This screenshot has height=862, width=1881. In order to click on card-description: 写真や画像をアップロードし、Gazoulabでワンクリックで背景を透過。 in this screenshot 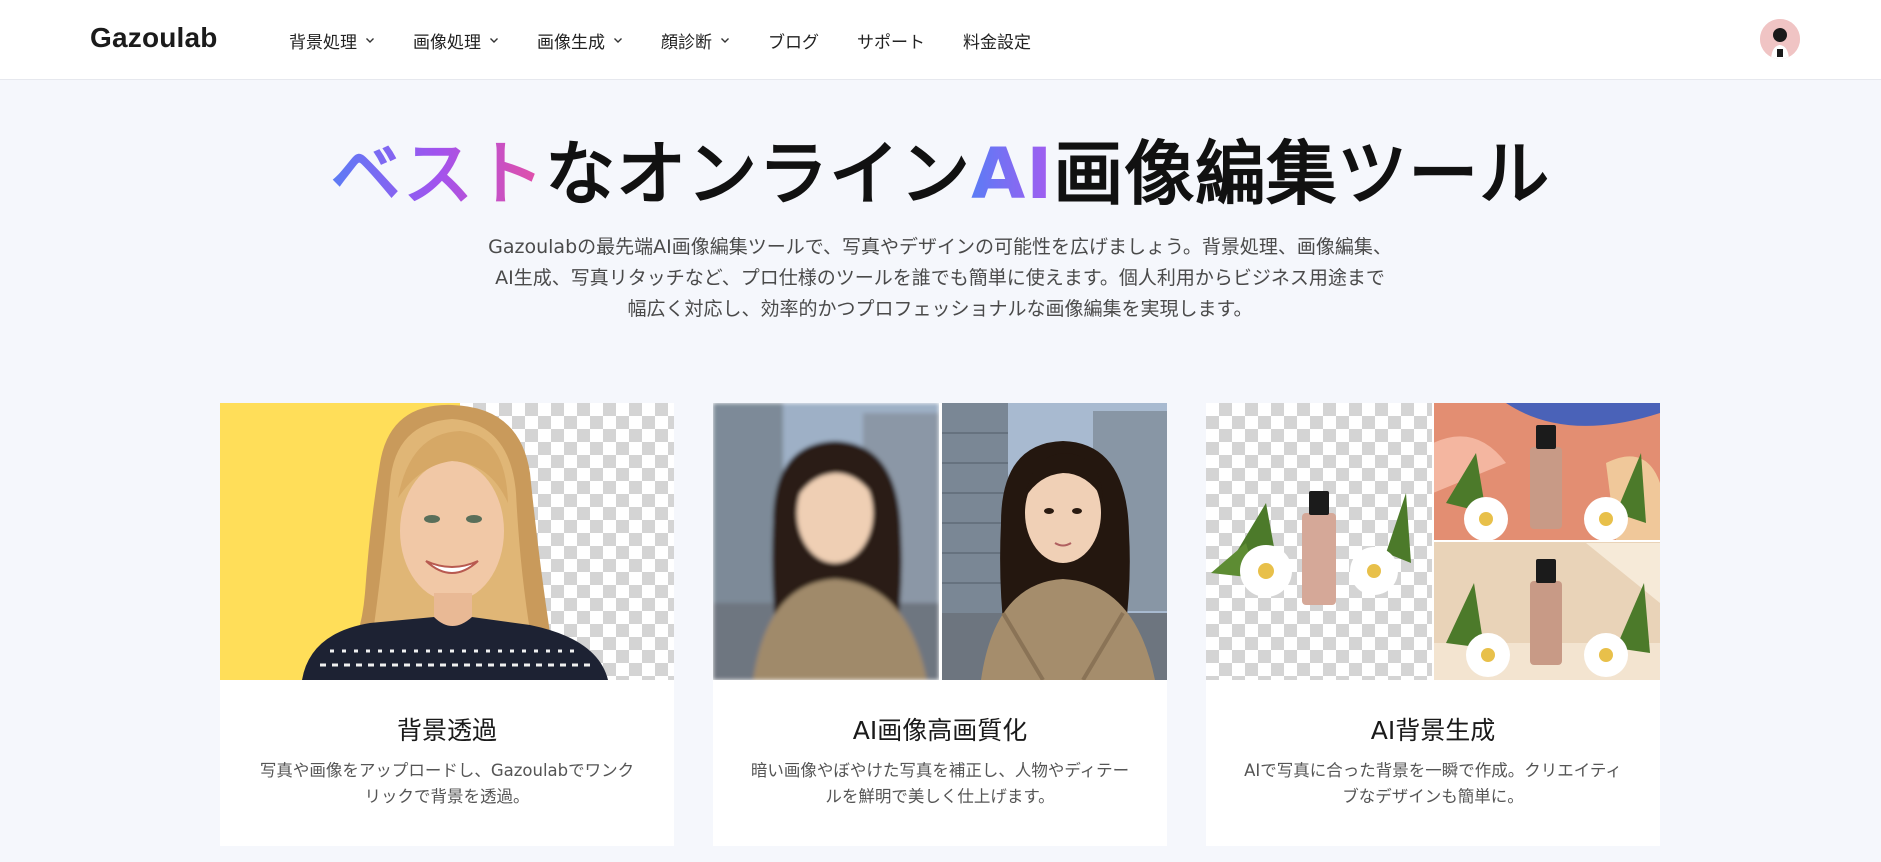, I will do `click(447, 783)`.